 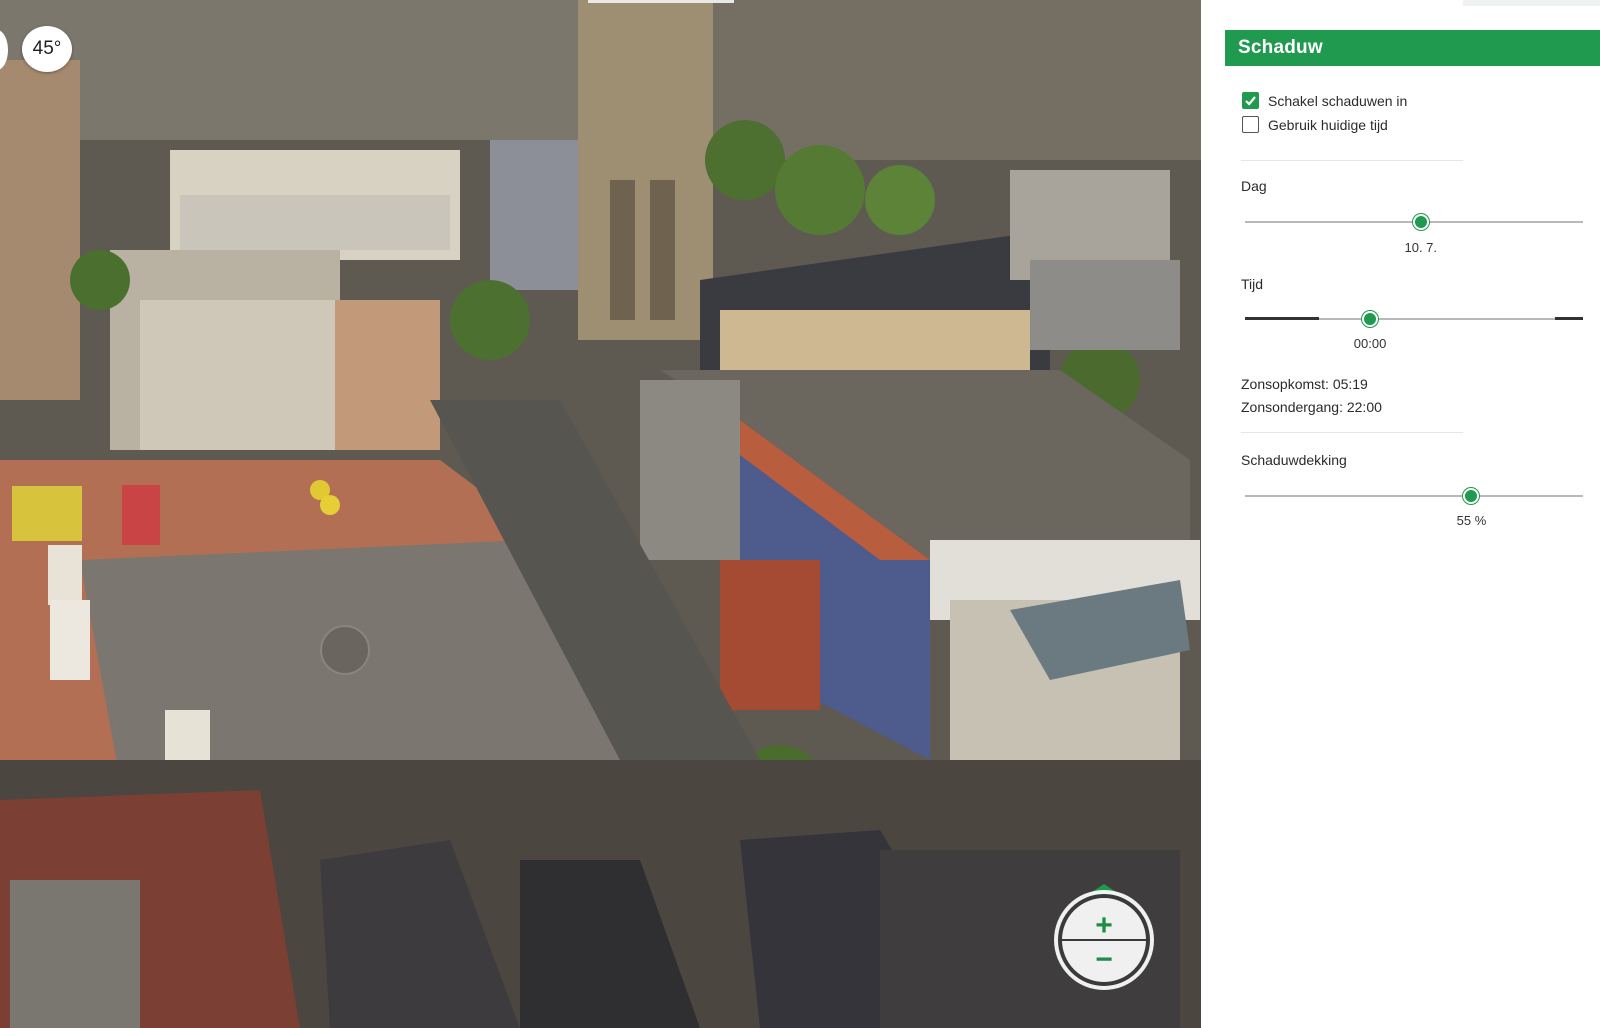 I want to click on enable-shadows-checkbox, so click(x=1250, y=100).